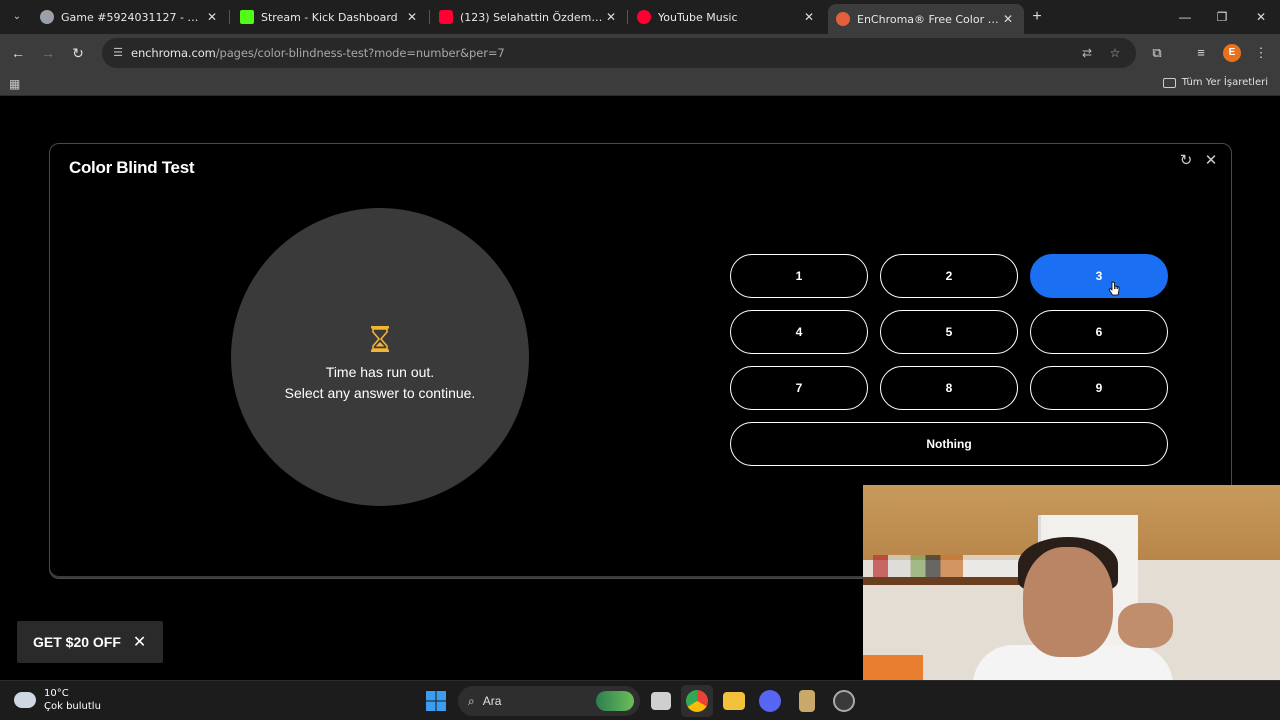  What do you see at coordinates (25, 700) in the screenshot?
I see `cloud-icon` at bounding box center [25, 700].